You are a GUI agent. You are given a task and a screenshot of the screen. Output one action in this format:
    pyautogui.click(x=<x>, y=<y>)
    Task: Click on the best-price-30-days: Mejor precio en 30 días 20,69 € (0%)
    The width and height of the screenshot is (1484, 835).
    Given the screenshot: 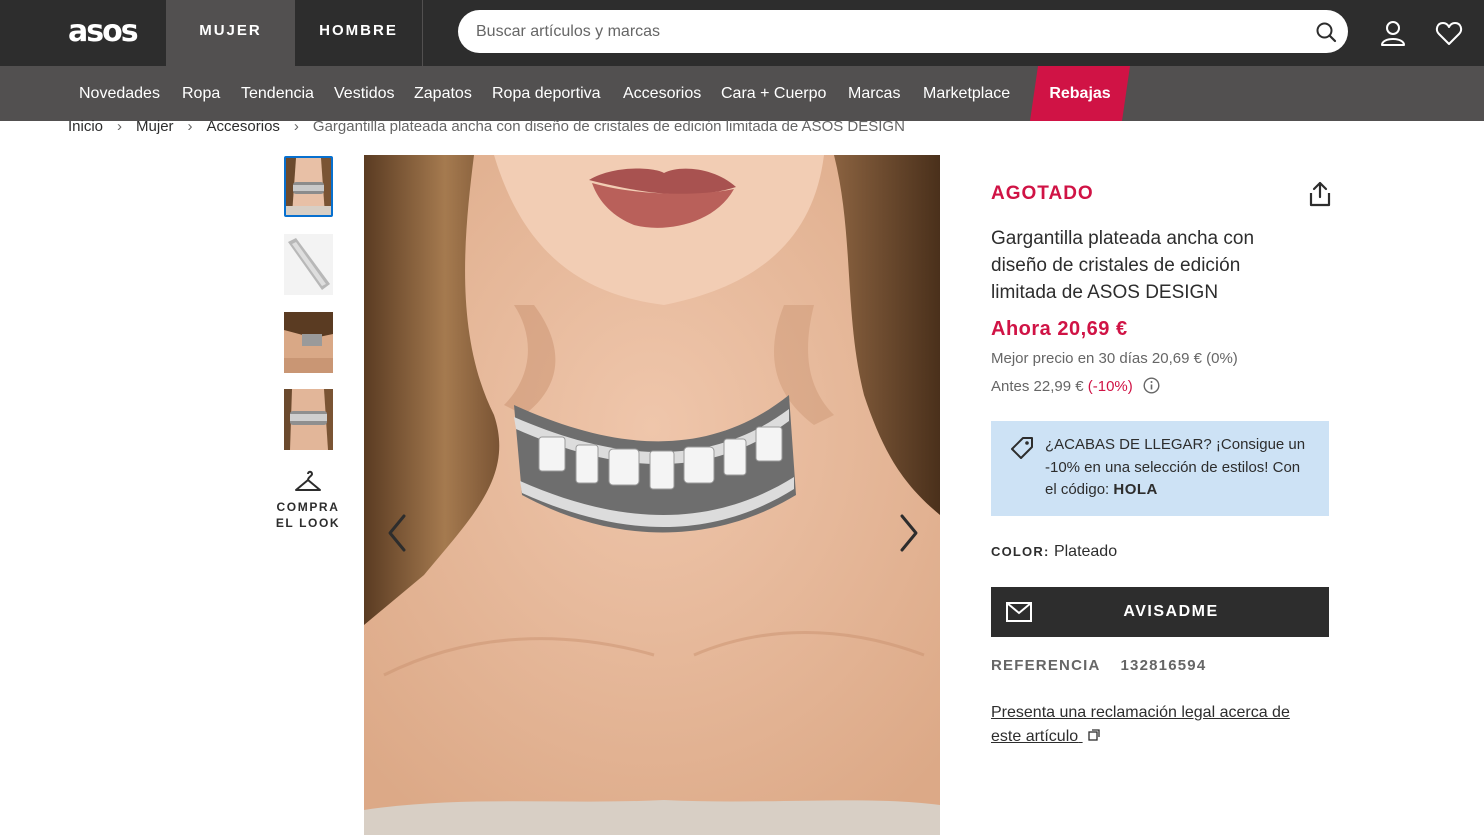 What is the action you would take?
    pyautogui.click(x=1114, y=358)
    